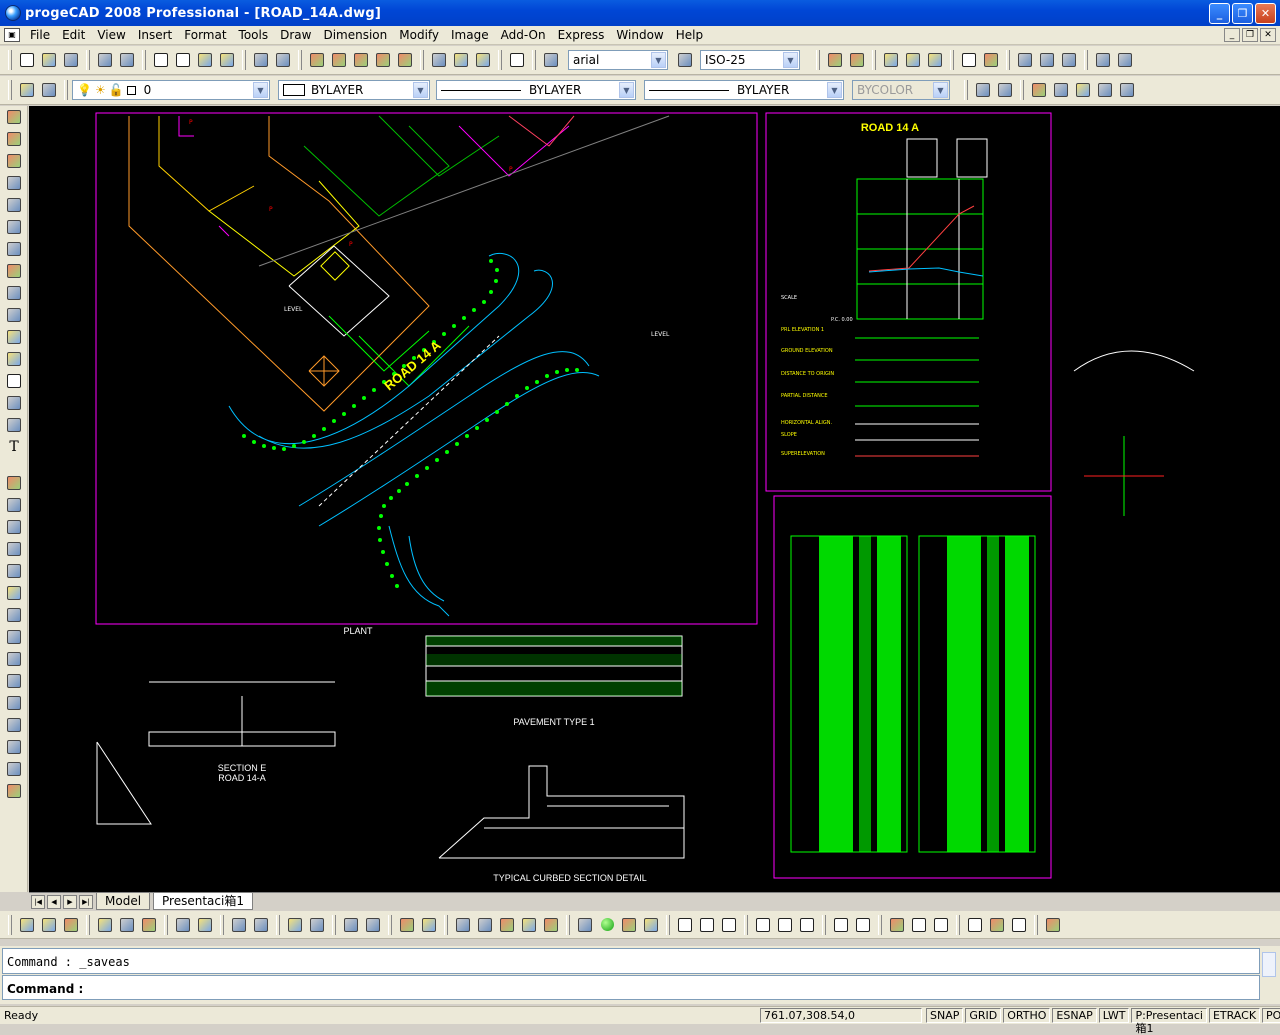 The height and width of the screenshot is (1035, 1280). I want to click on dimstyle-combo: ISO-25 ▼, so click(750, 60).